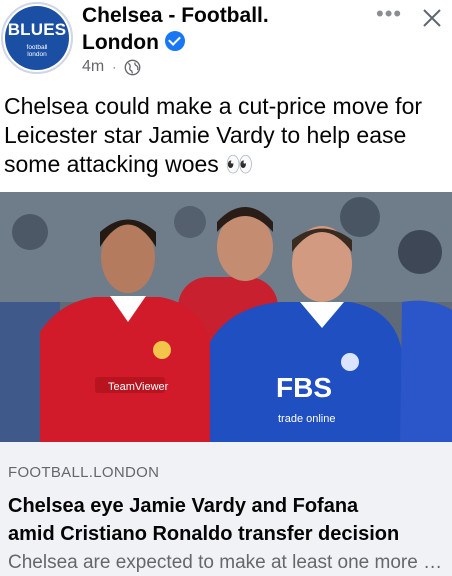 This screenshot has width=452, height=576. Describe the element at coordinates (183, 506) in the screenshot. I see `link-title-line1: Chelsea eye Jamie Vardy and Fofana` at that location.